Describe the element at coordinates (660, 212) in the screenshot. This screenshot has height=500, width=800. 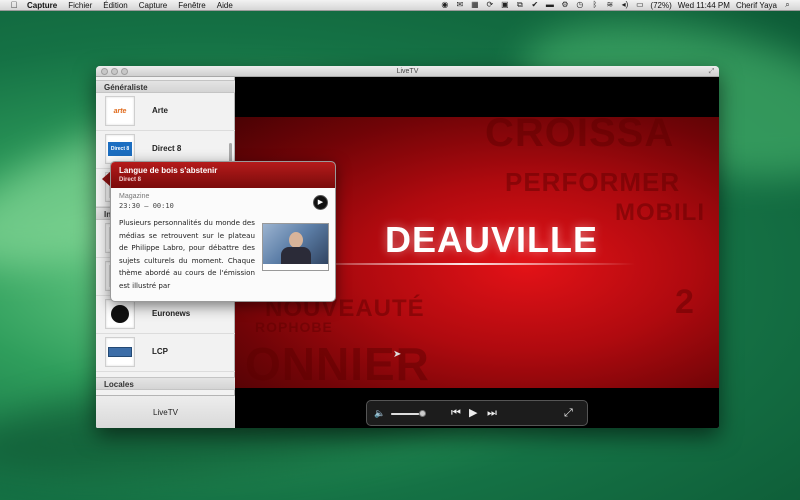
I see `background-word: MOBILI` at that location.